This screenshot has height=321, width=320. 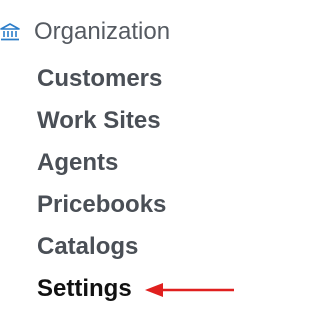 What do you see at coordinates (101, 85) in the screenshot?
I see `nav-item-customers: Customers` at bounding box center [101, 85].